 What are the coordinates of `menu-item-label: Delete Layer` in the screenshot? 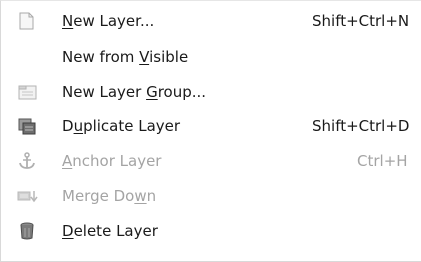 It's located at (110, 231).